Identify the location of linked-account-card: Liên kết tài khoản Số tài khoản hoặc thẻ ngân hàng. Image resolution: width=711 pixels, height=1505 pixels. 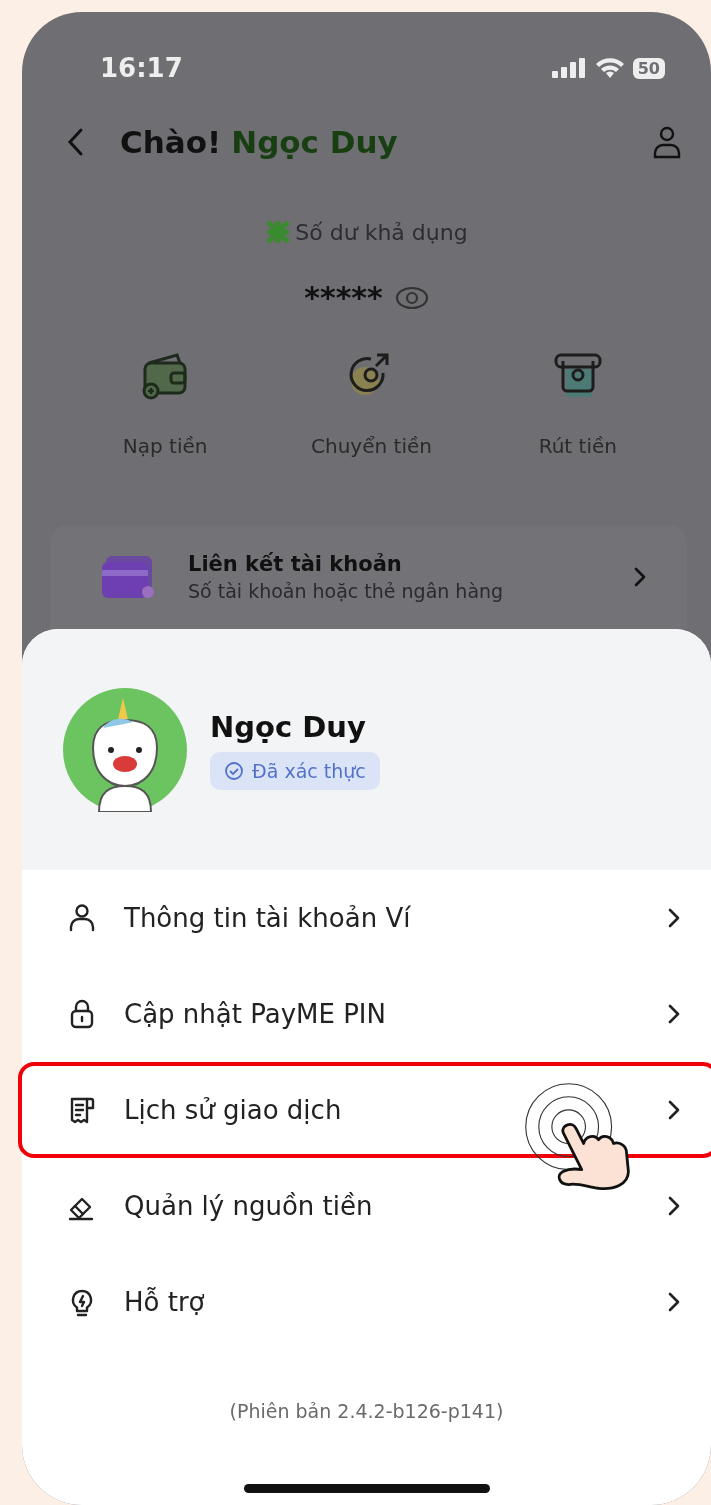
(368, 577).